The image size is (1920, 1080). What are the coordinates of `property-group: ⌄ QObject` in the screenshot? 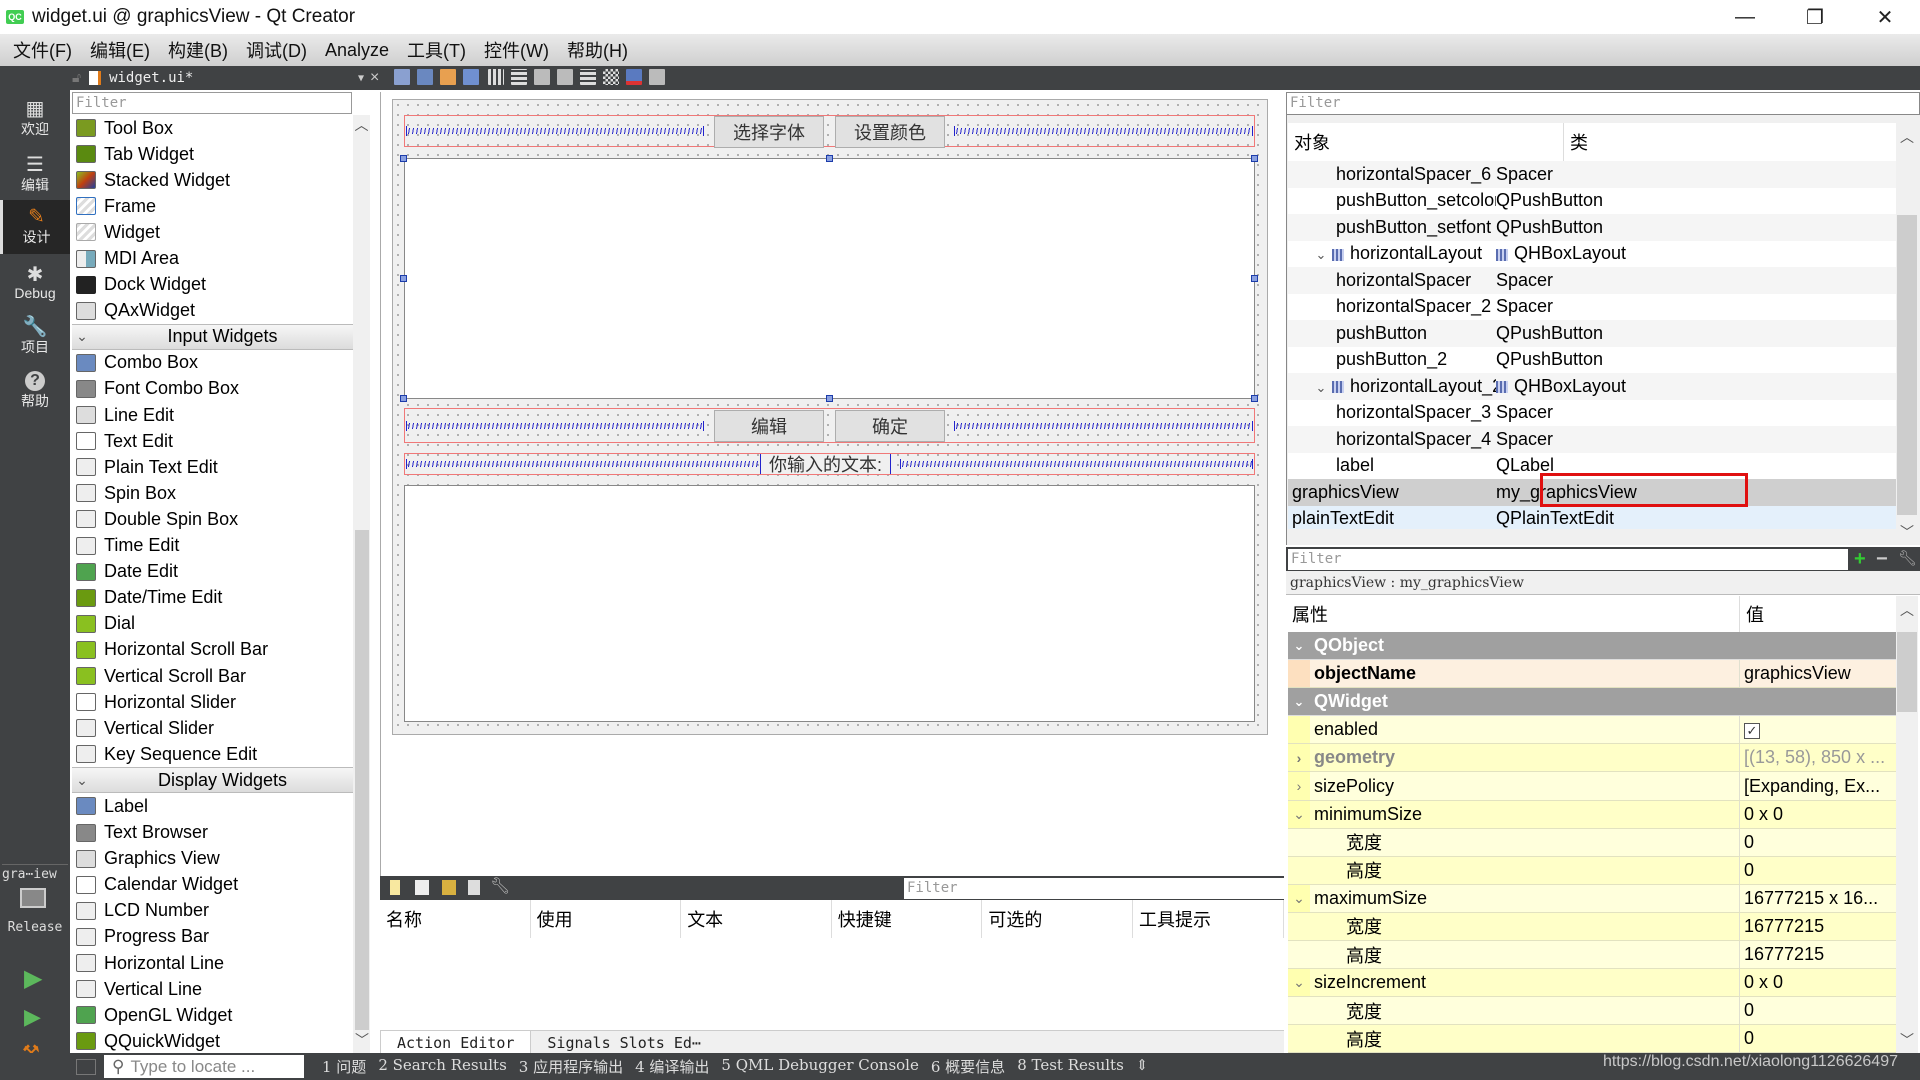 It's located at (1592, 646).